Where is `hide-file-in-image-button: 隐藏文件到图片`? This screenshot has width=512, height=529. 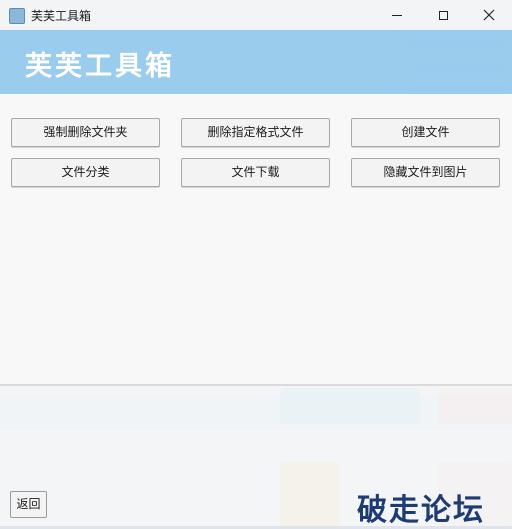 hide-file-in-image-button: 隐藏文件到图片 is located at coordinates (425, 172).